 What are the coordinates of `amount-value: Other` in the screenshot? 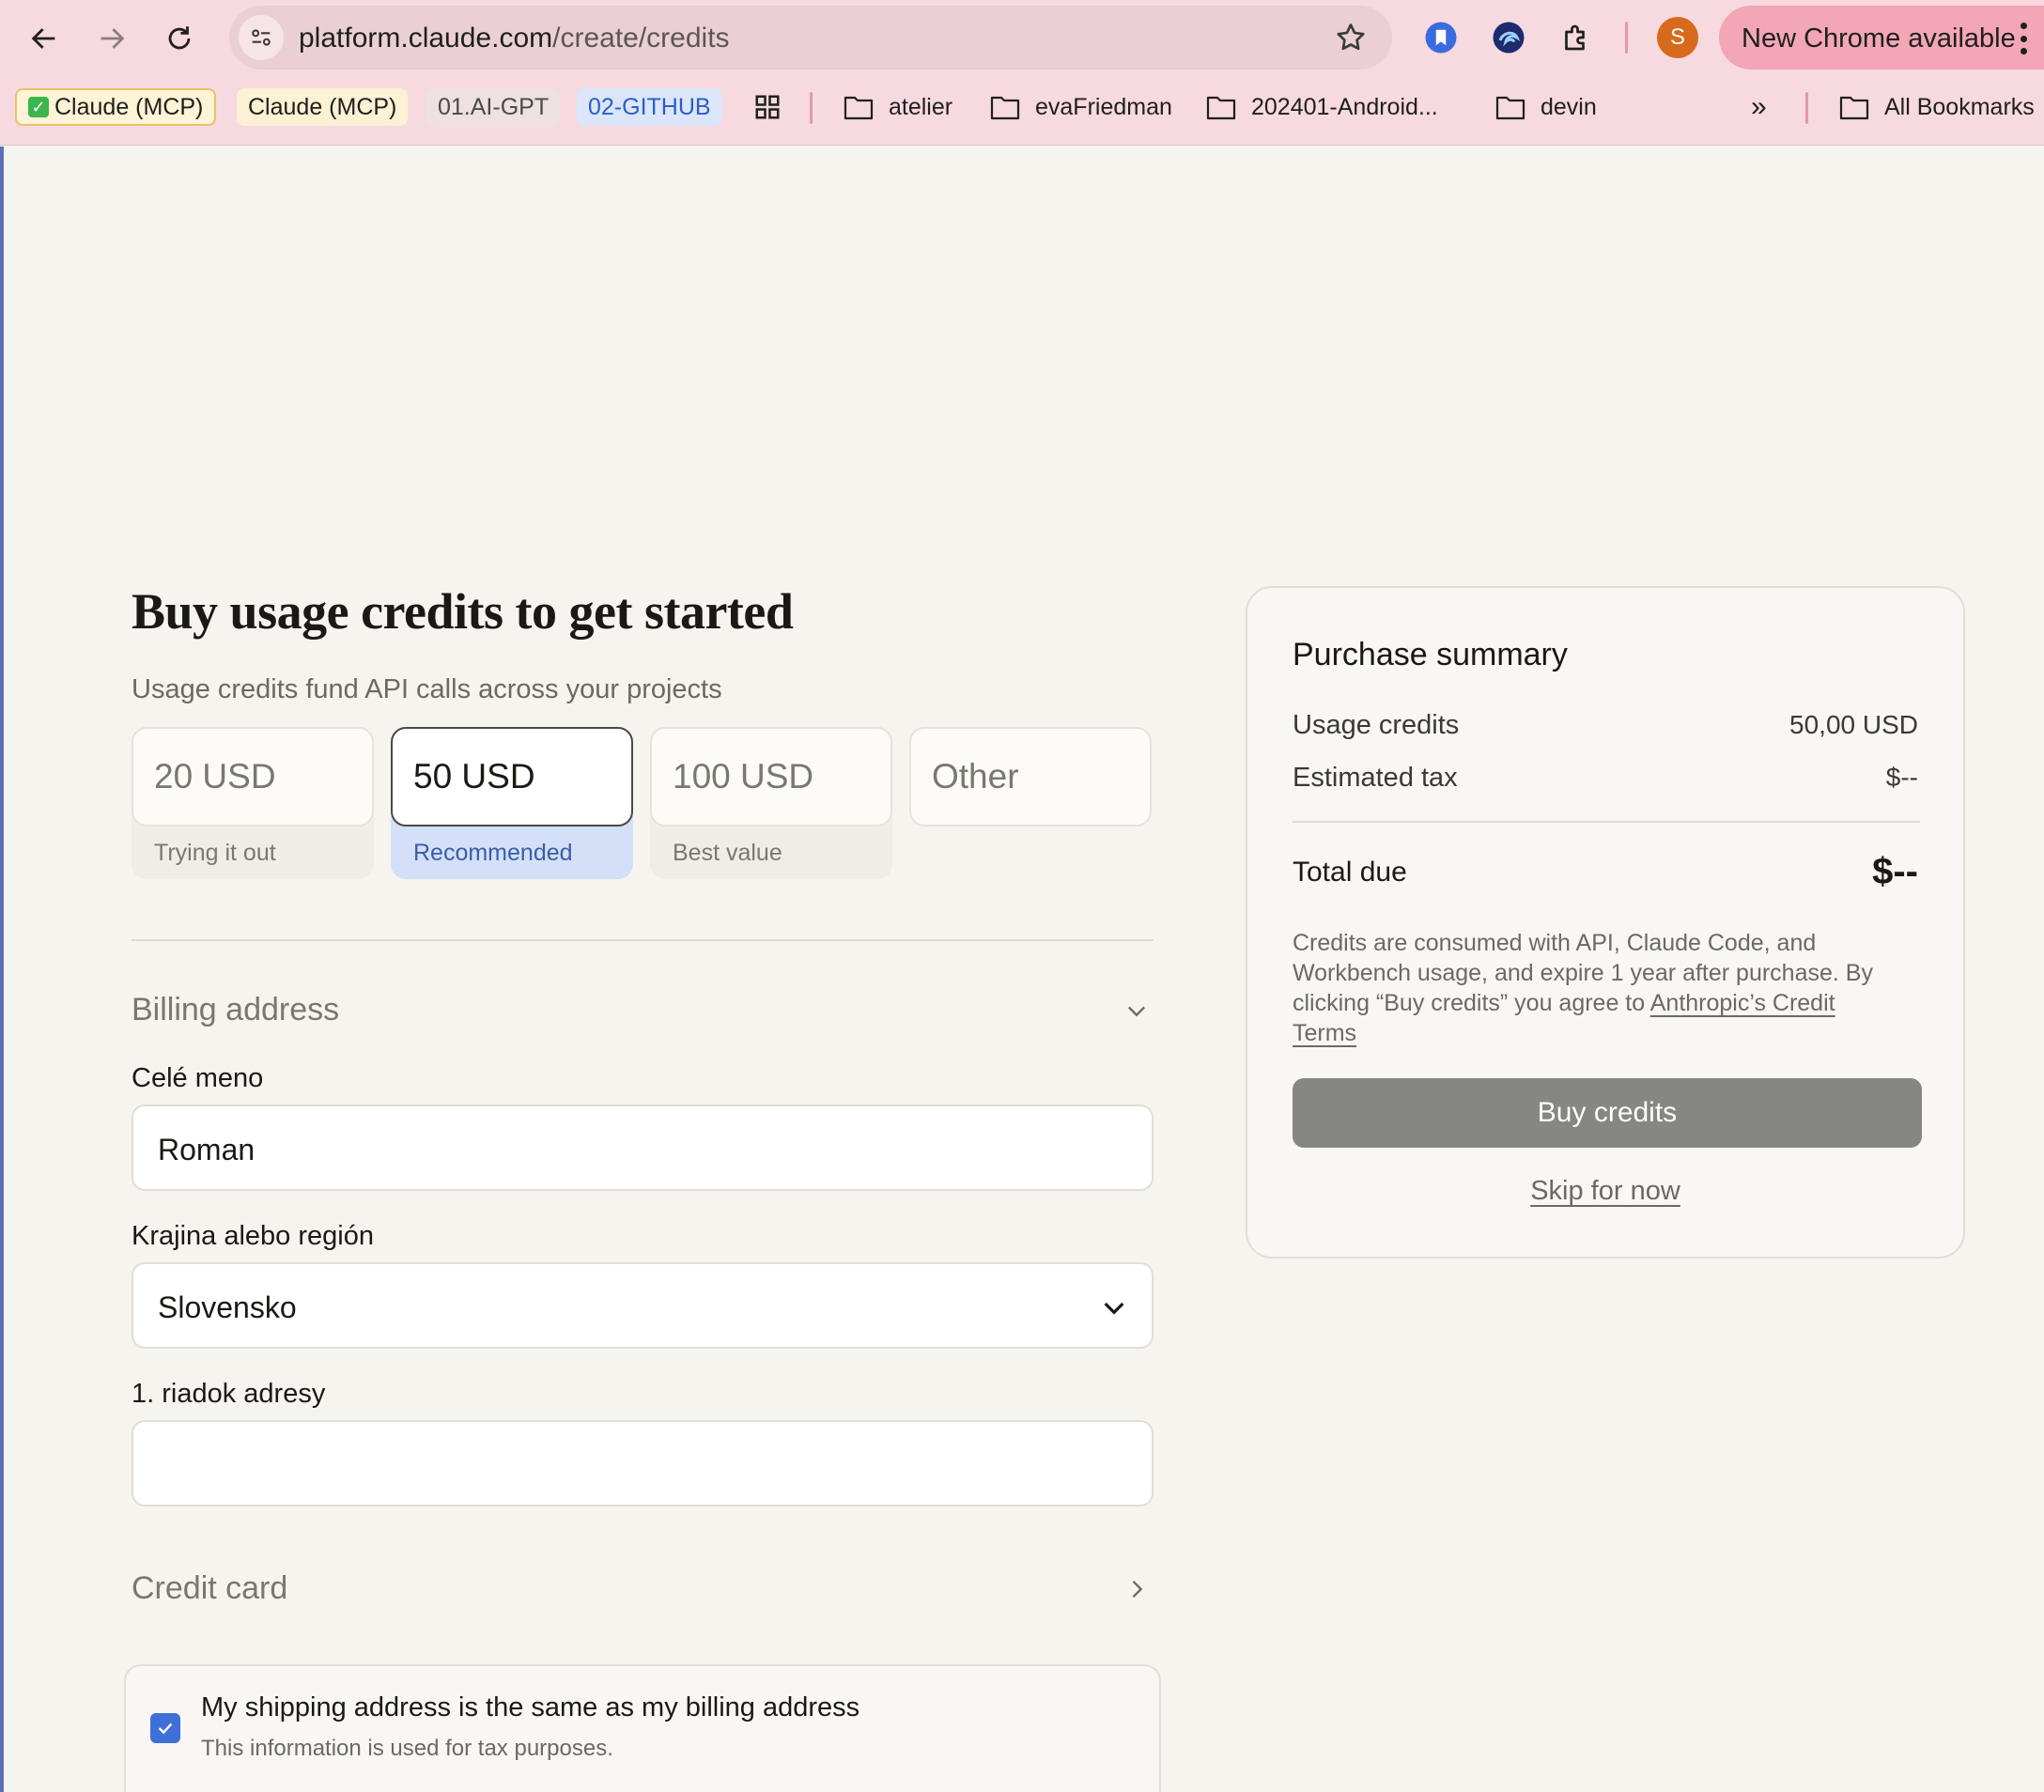 It's located at (975, 776).